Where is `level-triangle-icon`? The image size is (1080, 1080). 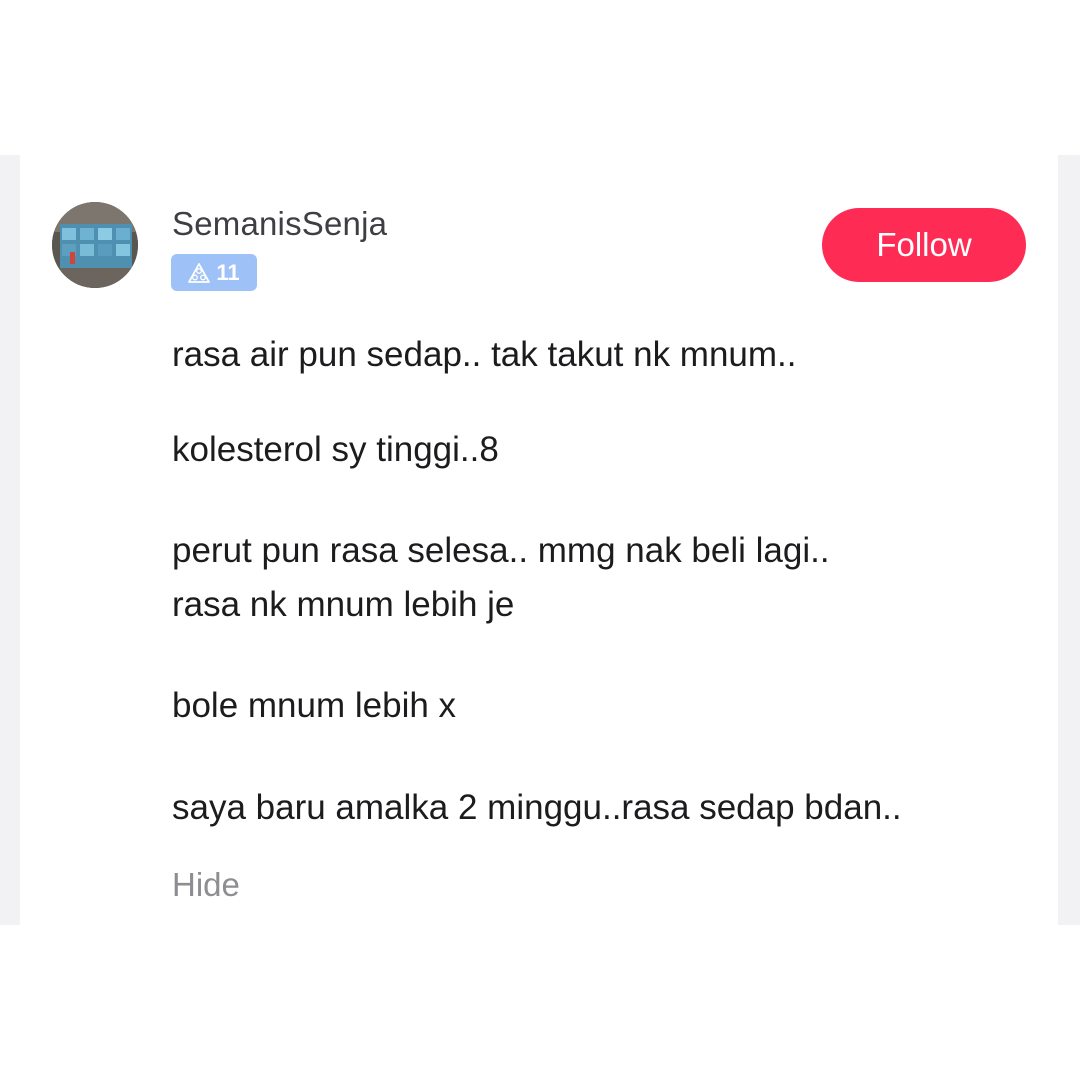 level-triangle-icon is located at coordinates (199, 272).